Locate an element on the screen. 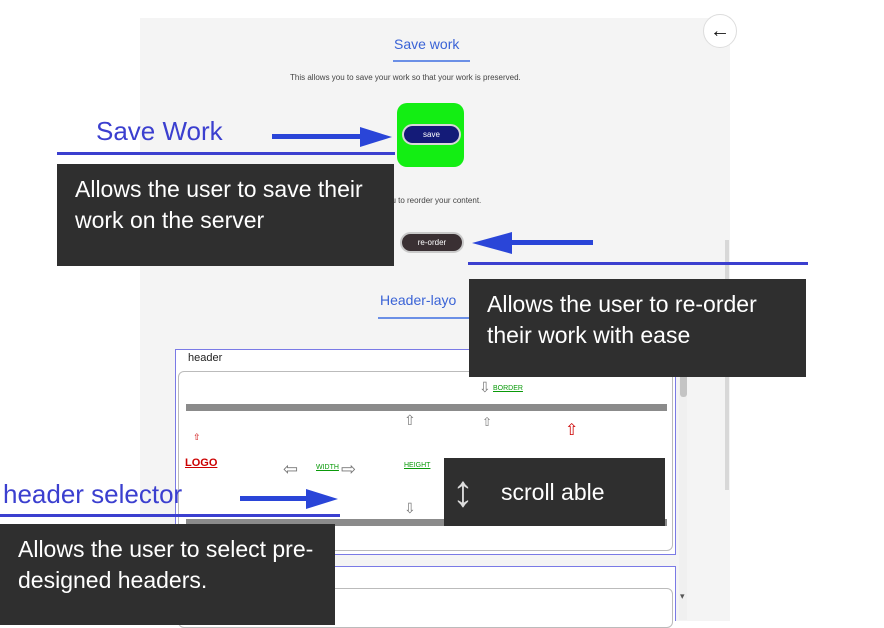 The height and width of the screenshot is (628, 884). scroll-down-icon: ▾ is located at coordinates (682, 596).